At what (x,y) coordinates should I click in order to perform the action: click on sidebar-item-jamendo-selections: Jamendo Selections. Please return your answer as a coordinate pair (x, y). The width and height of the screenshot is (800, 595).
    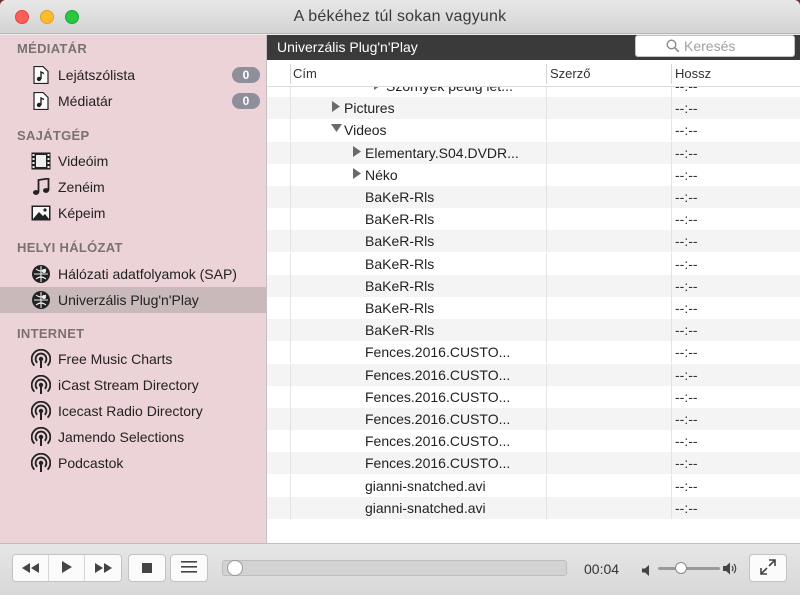
    Looking at the image, I should click on (133, 437).